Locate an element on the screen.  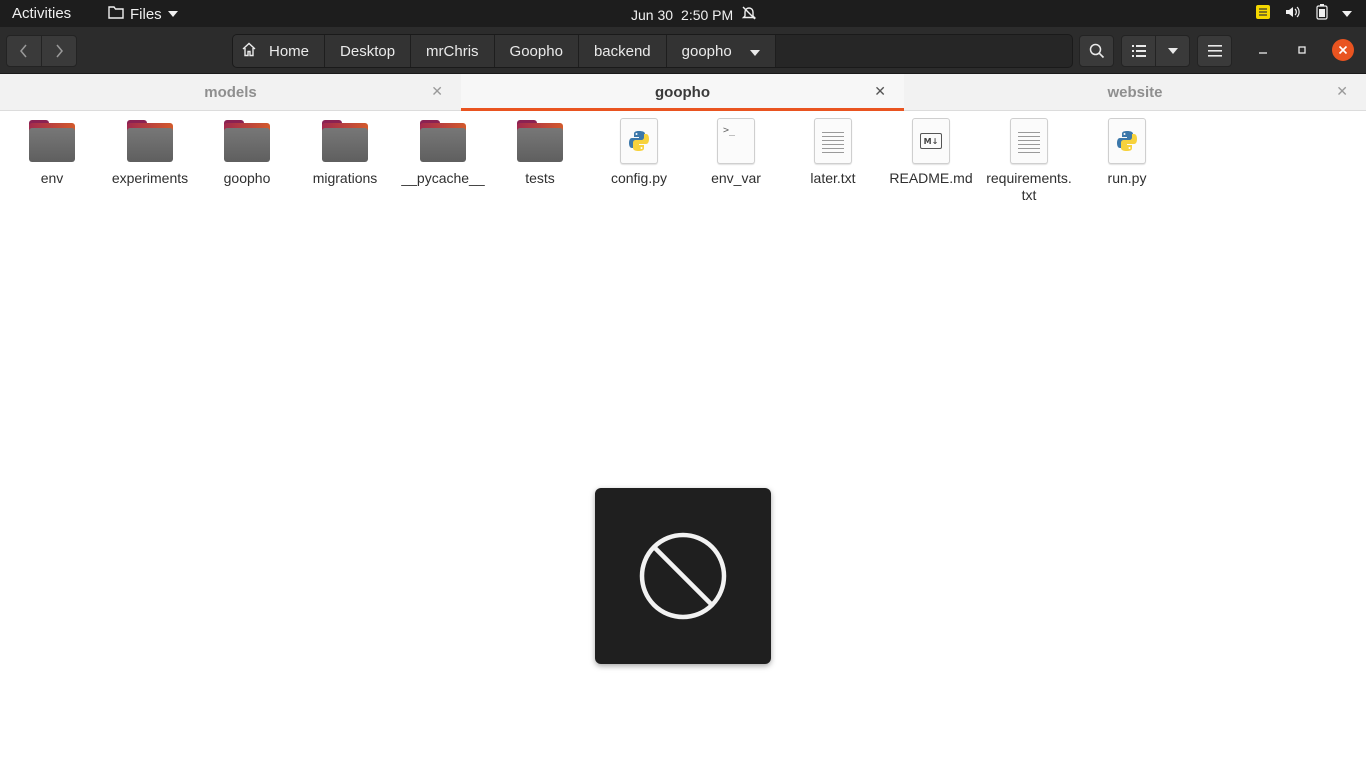
chevron-left-icon is located at coordinates (23, 51).